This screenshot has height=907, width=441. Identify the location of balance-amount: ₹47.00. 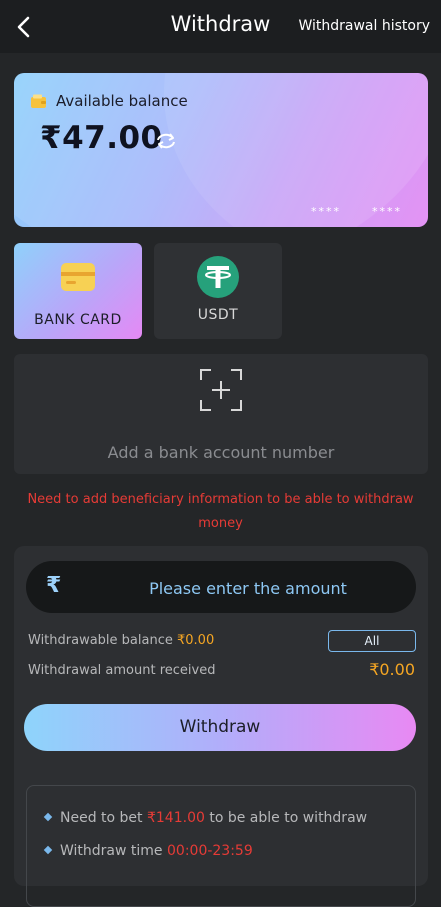
(101, 138).